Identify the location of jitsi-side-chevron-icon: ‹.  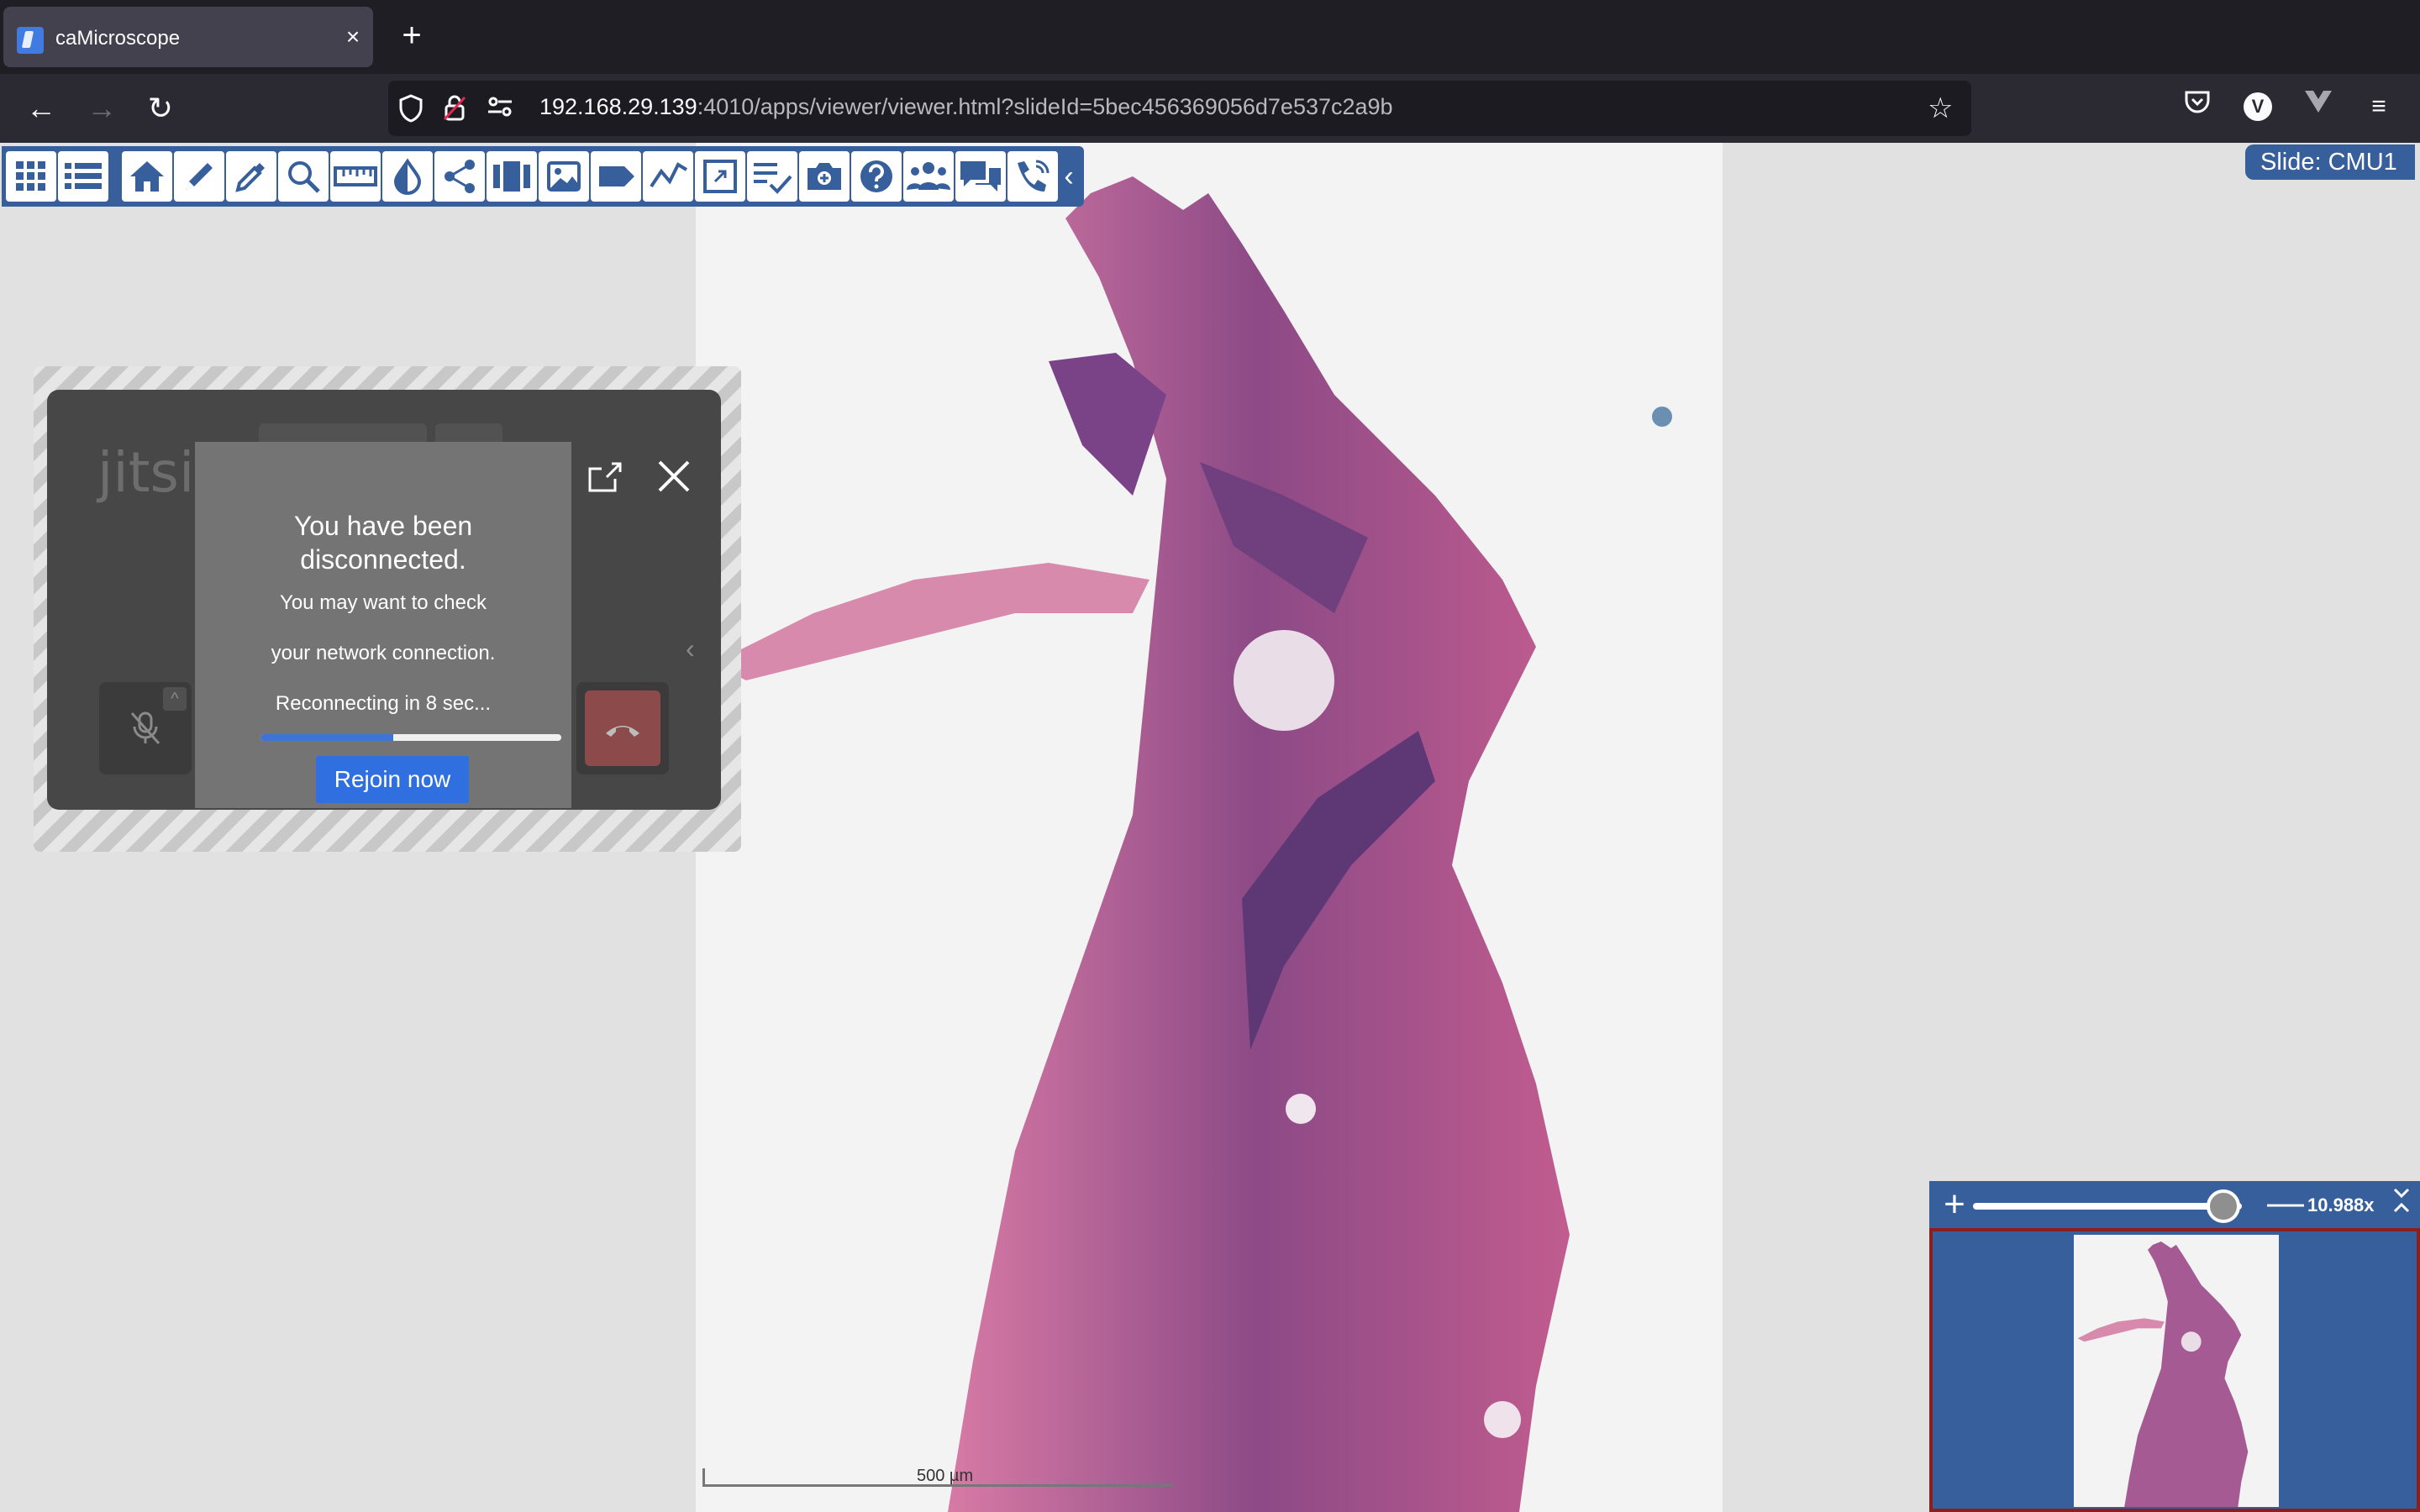
(698, 650).